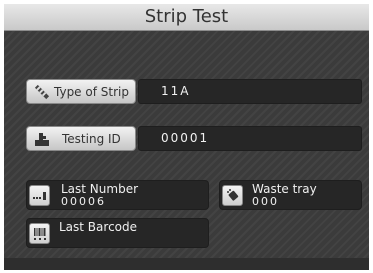 The width and height of the screenshot is (373, 273). What do you see at coordinates (250, 138) in the screenshot?
I see `testing-id-value: 00001` at bounding box center [250, 138].